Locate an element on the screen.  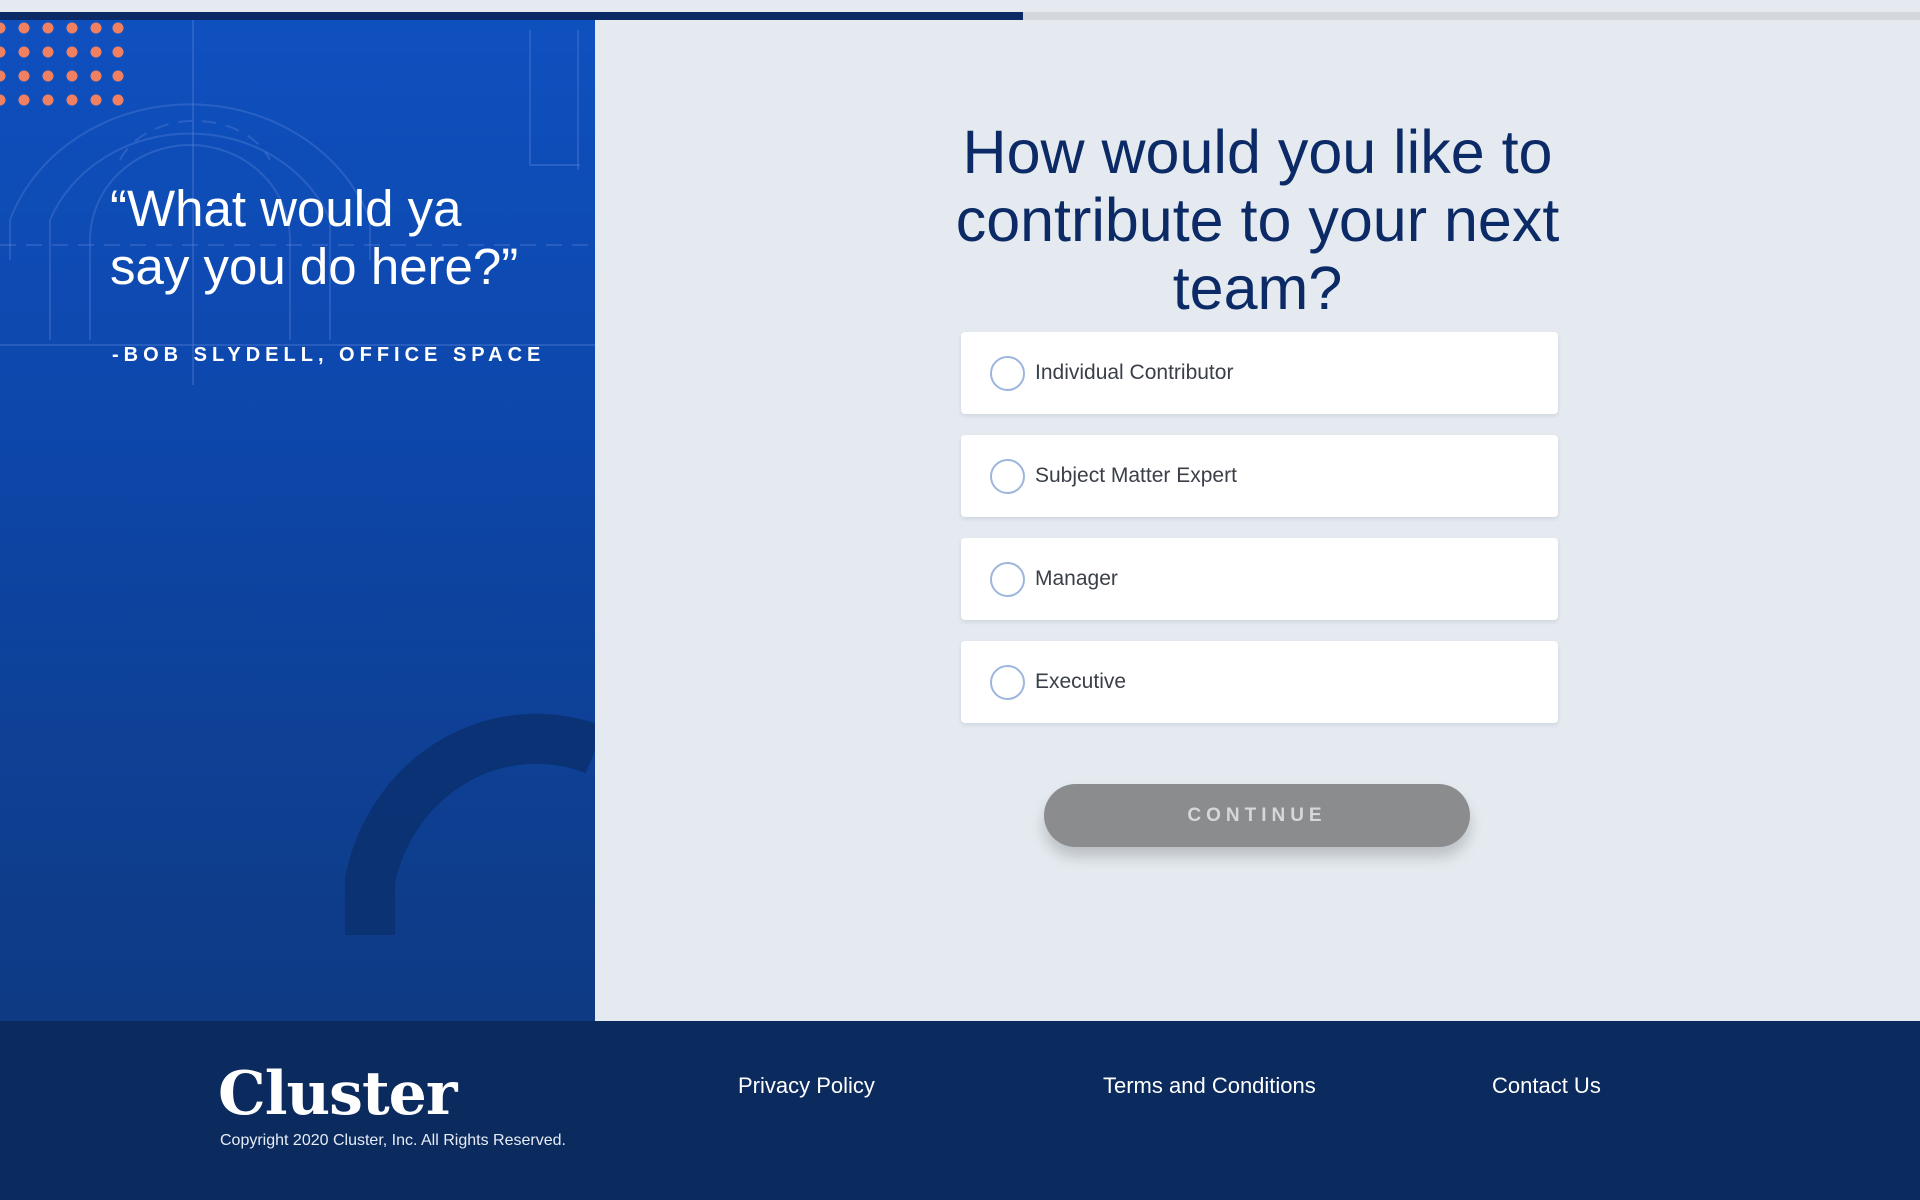
option-label: Individual Contributor is located at coordinates (1134, 372).